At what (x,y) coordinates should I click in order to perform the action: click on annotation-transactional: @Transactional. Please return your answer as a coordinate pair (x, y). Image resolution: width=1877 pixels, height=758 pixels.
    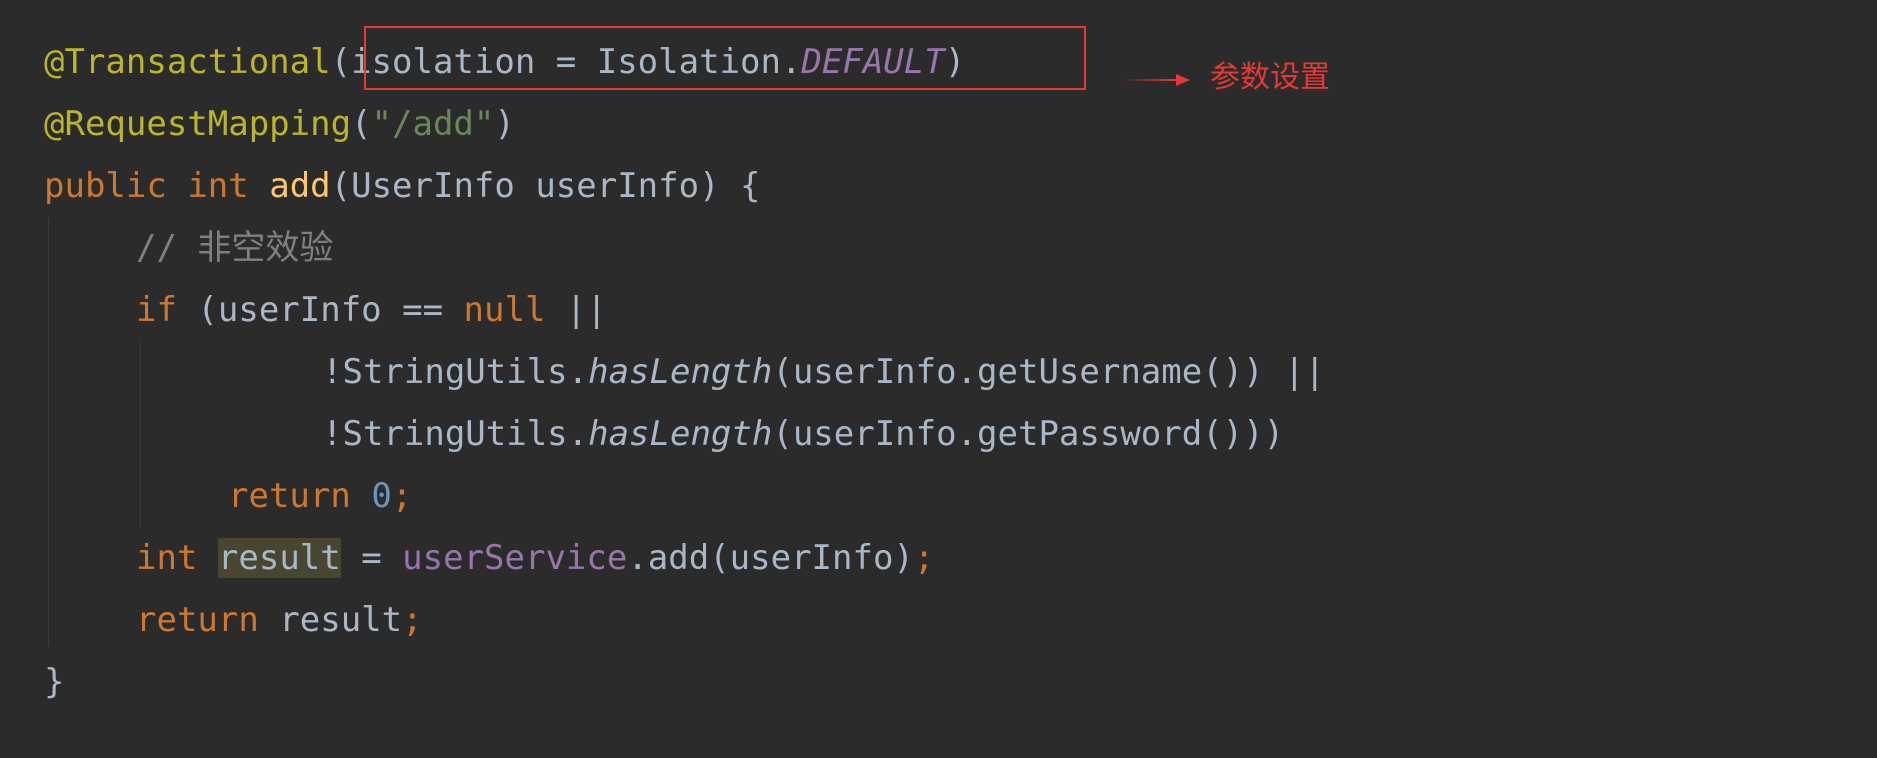
    Looking at the image, I should click on (187, 62).